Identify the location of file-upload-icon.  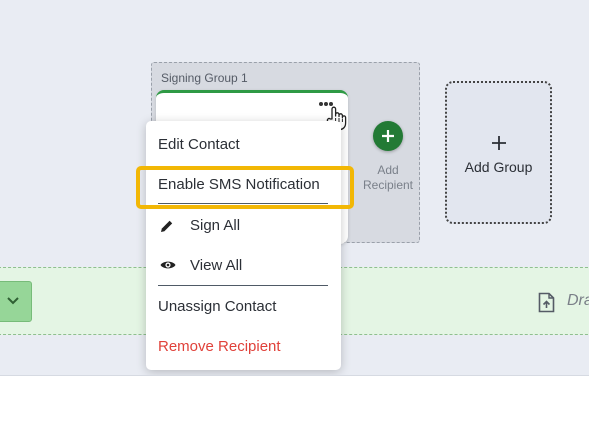
(546, 302).